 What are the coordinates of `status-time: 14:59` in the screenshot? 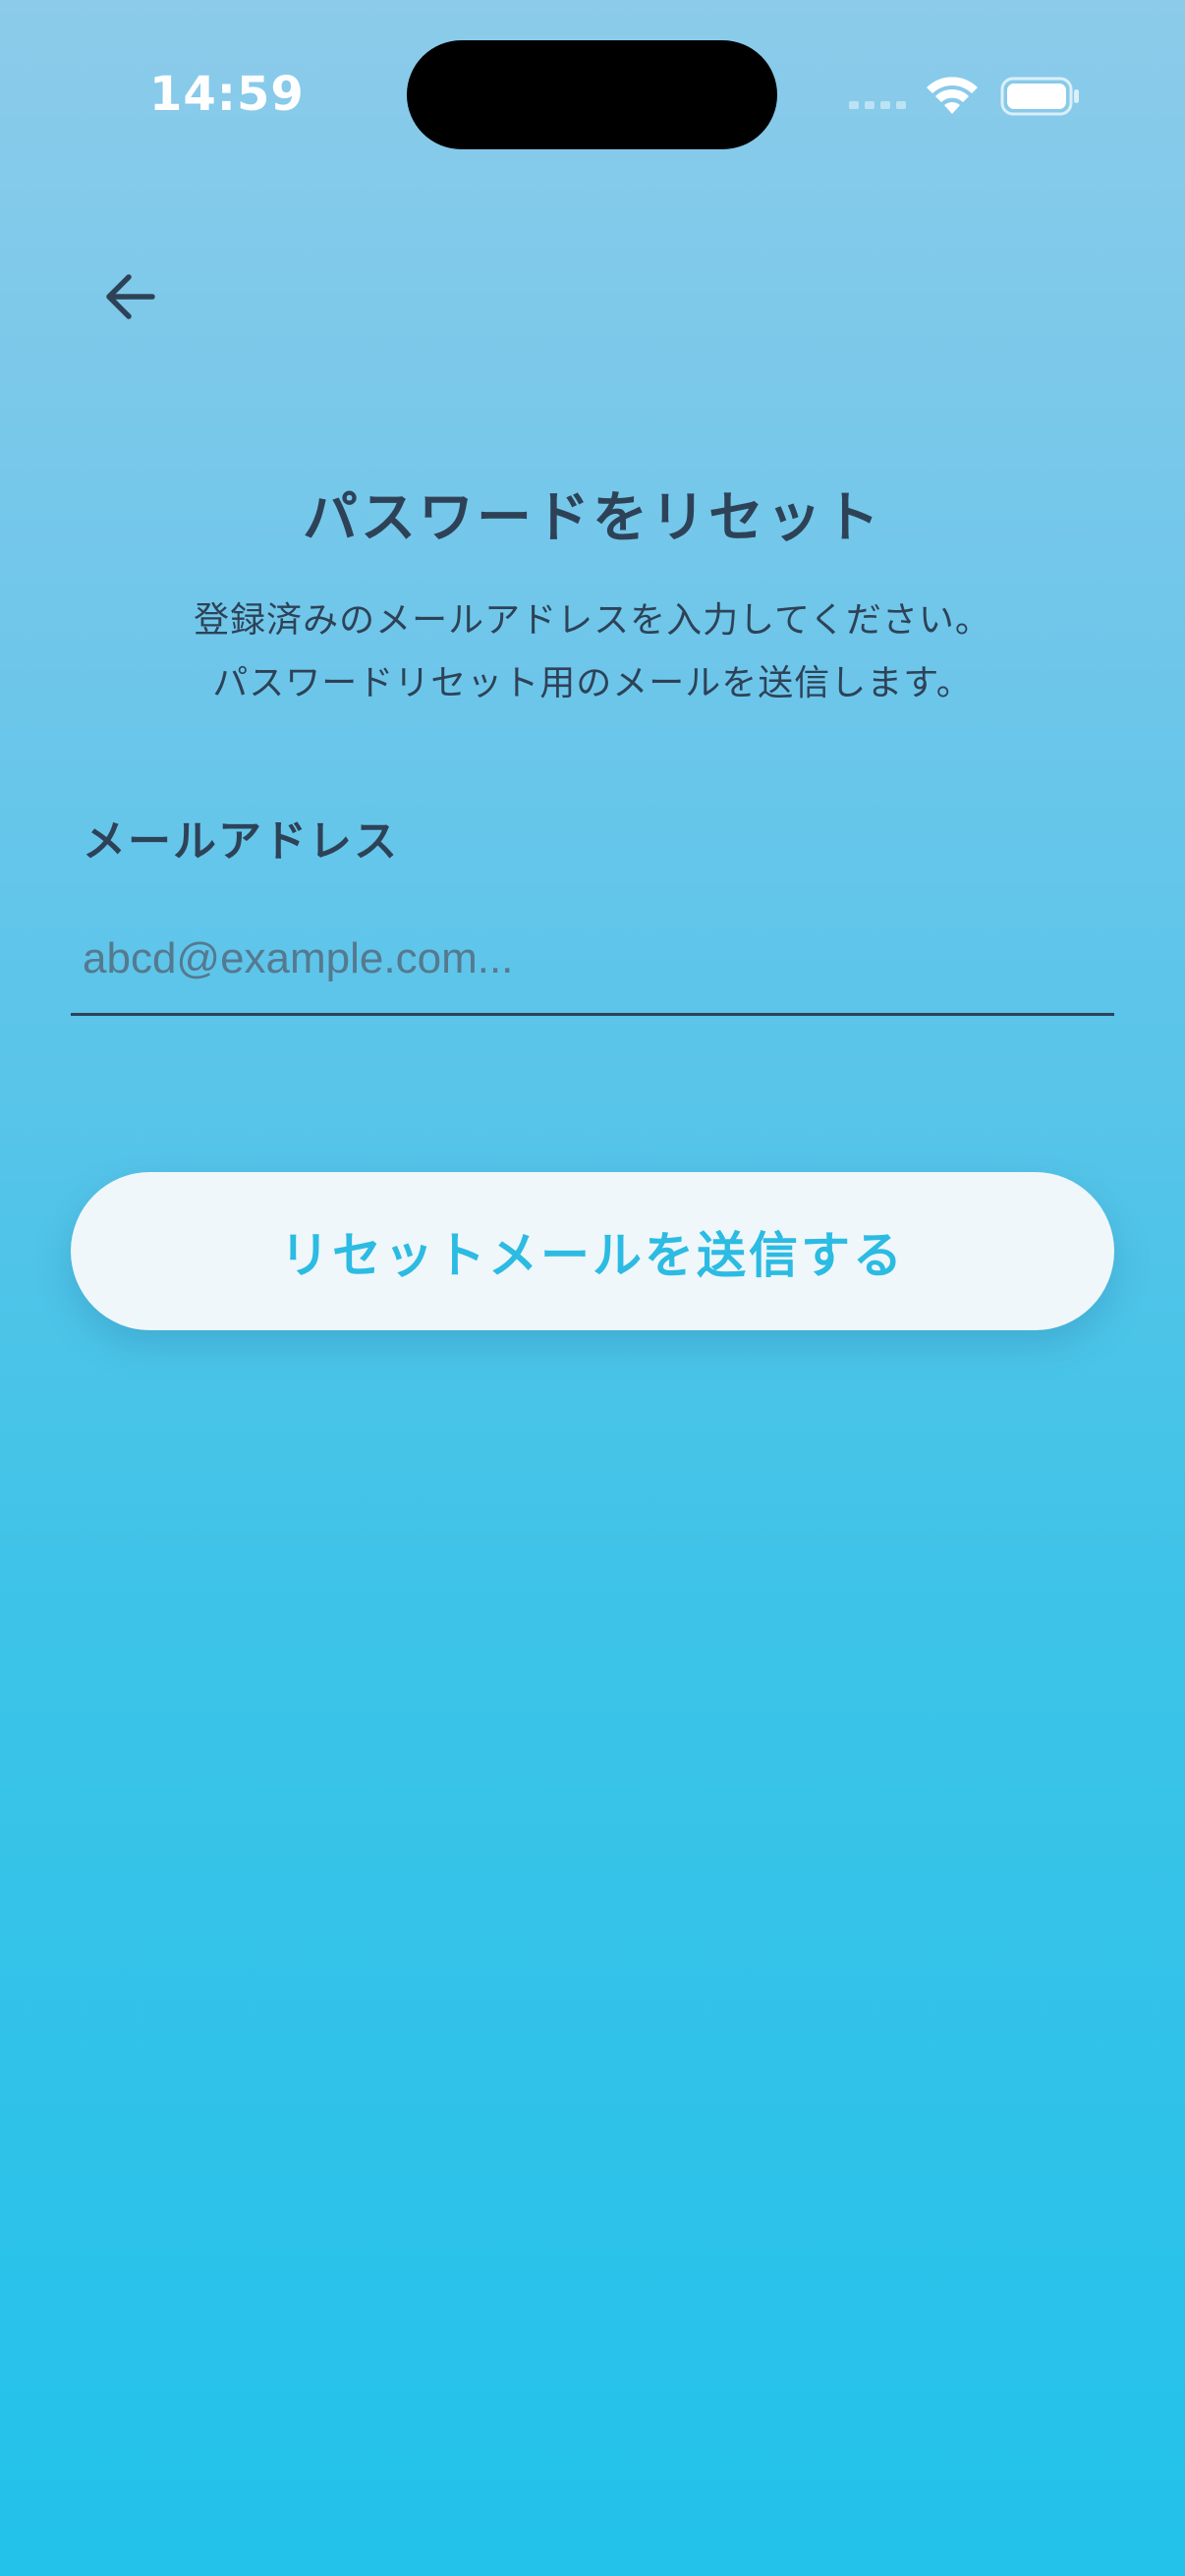 It's located at (227, 94).